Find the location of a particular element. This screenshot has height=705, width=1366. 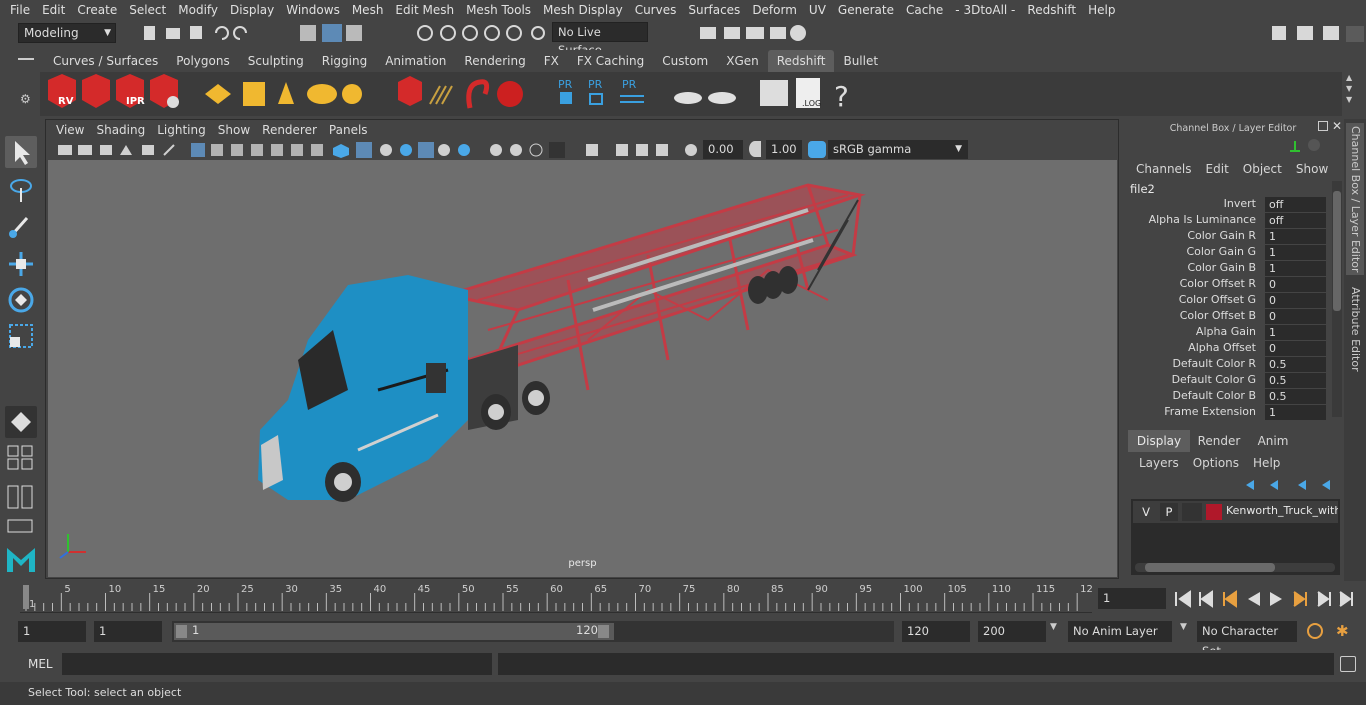

attr-row: Color Offset R 0 is located at coordinates (1227, 285).